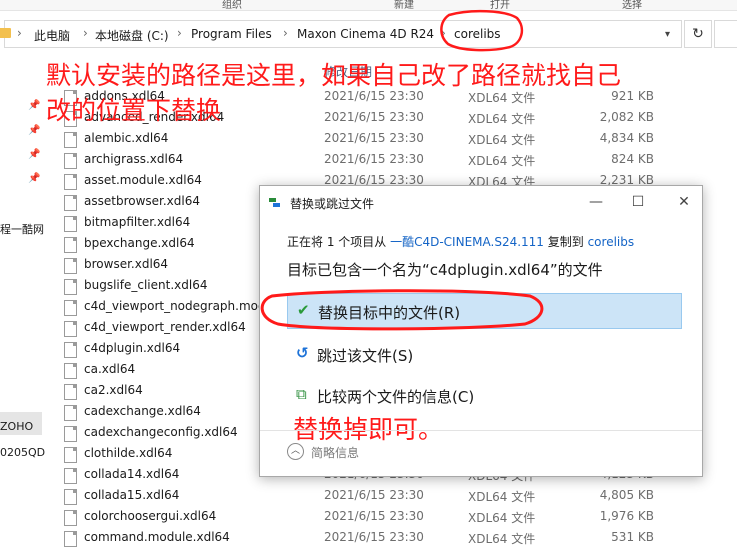 This screenshot has height=550, width=737. I want to click on file-size: 824 KB, so click(632, 159).